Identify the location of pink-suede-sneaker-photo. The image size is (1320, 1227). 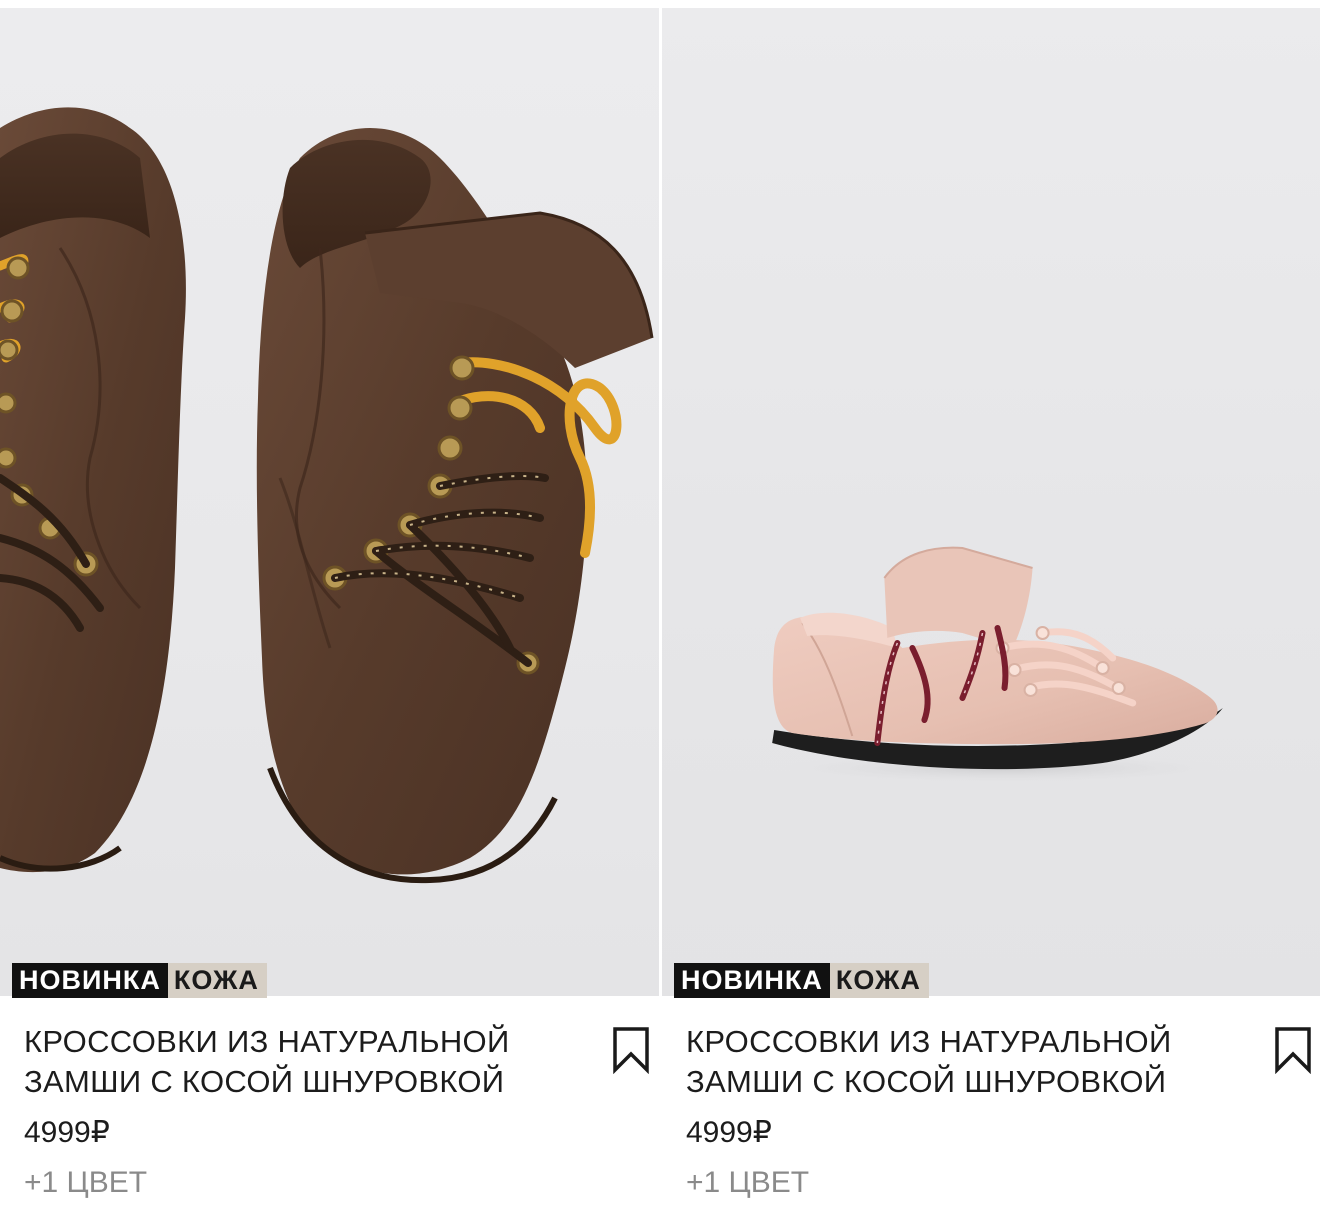
(1002, 665).